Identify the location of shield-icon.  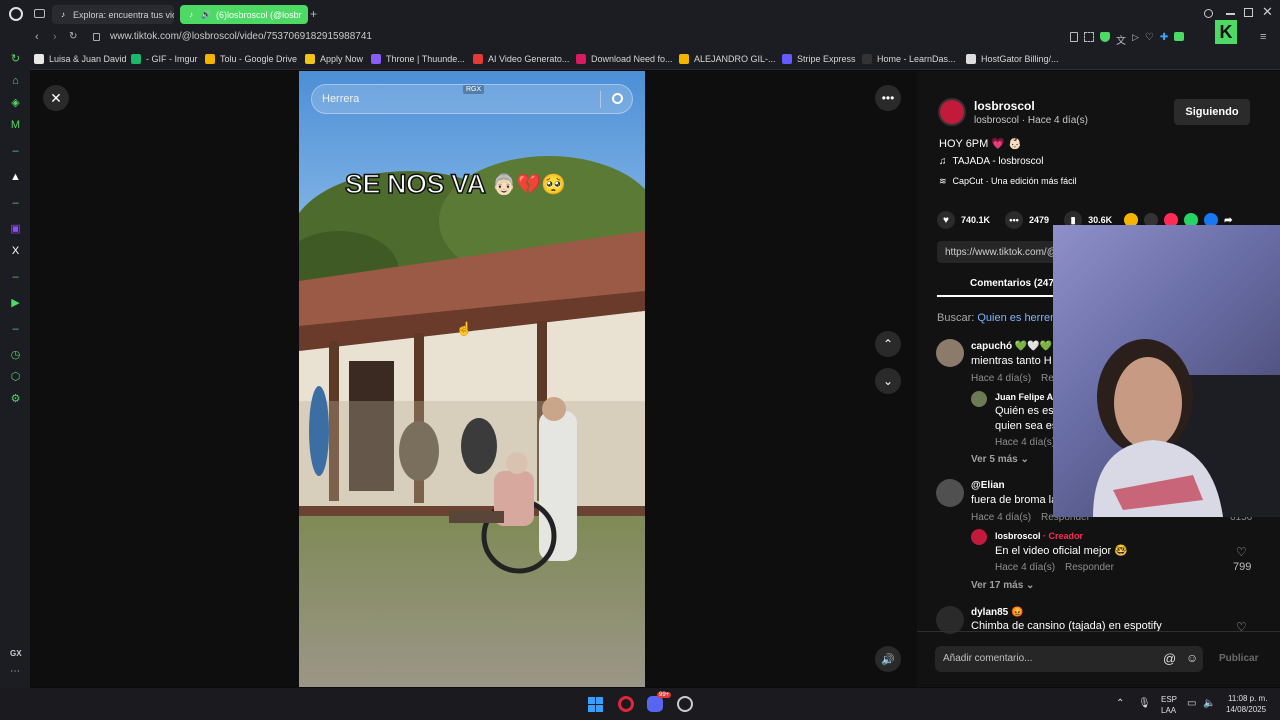
(1105, 37).